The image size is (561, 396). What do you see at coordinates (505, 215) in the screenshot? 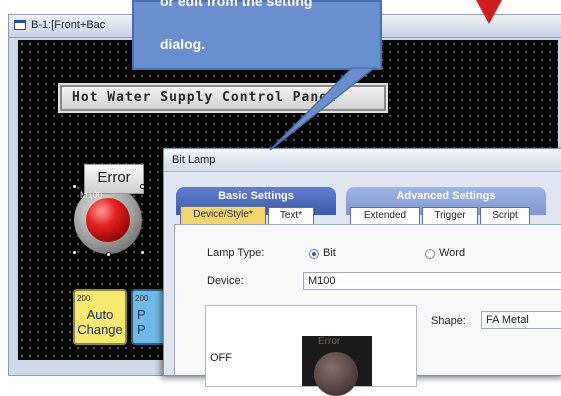
I see `tab-script: Script` at bounding box center [505, 215].